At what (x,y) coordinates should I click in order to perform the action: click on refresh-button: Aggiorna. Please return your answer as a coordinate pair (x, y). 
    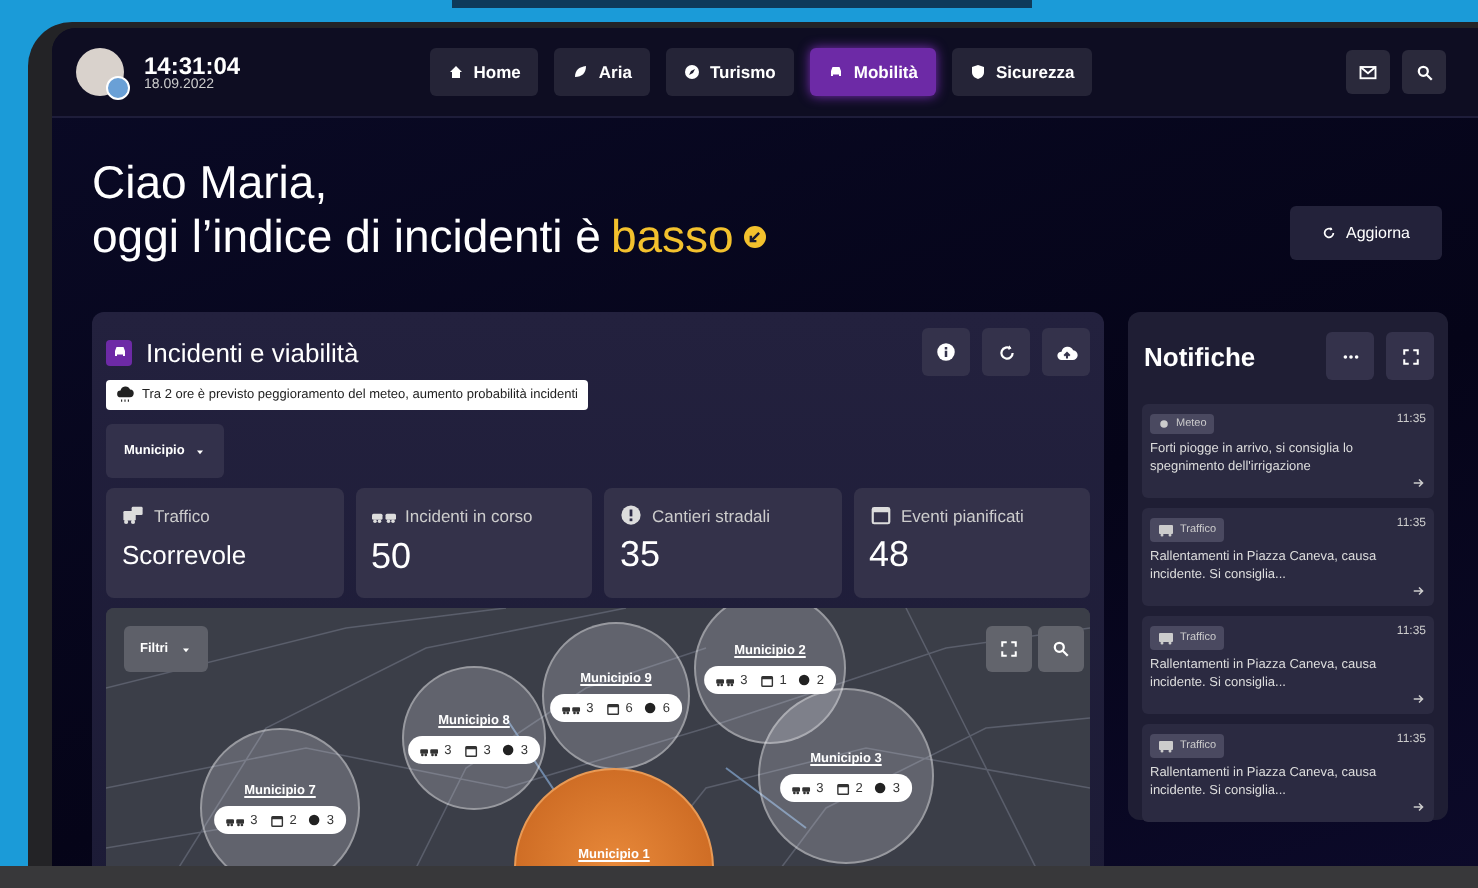
    Looking at the image, I should click on (1366, 233).